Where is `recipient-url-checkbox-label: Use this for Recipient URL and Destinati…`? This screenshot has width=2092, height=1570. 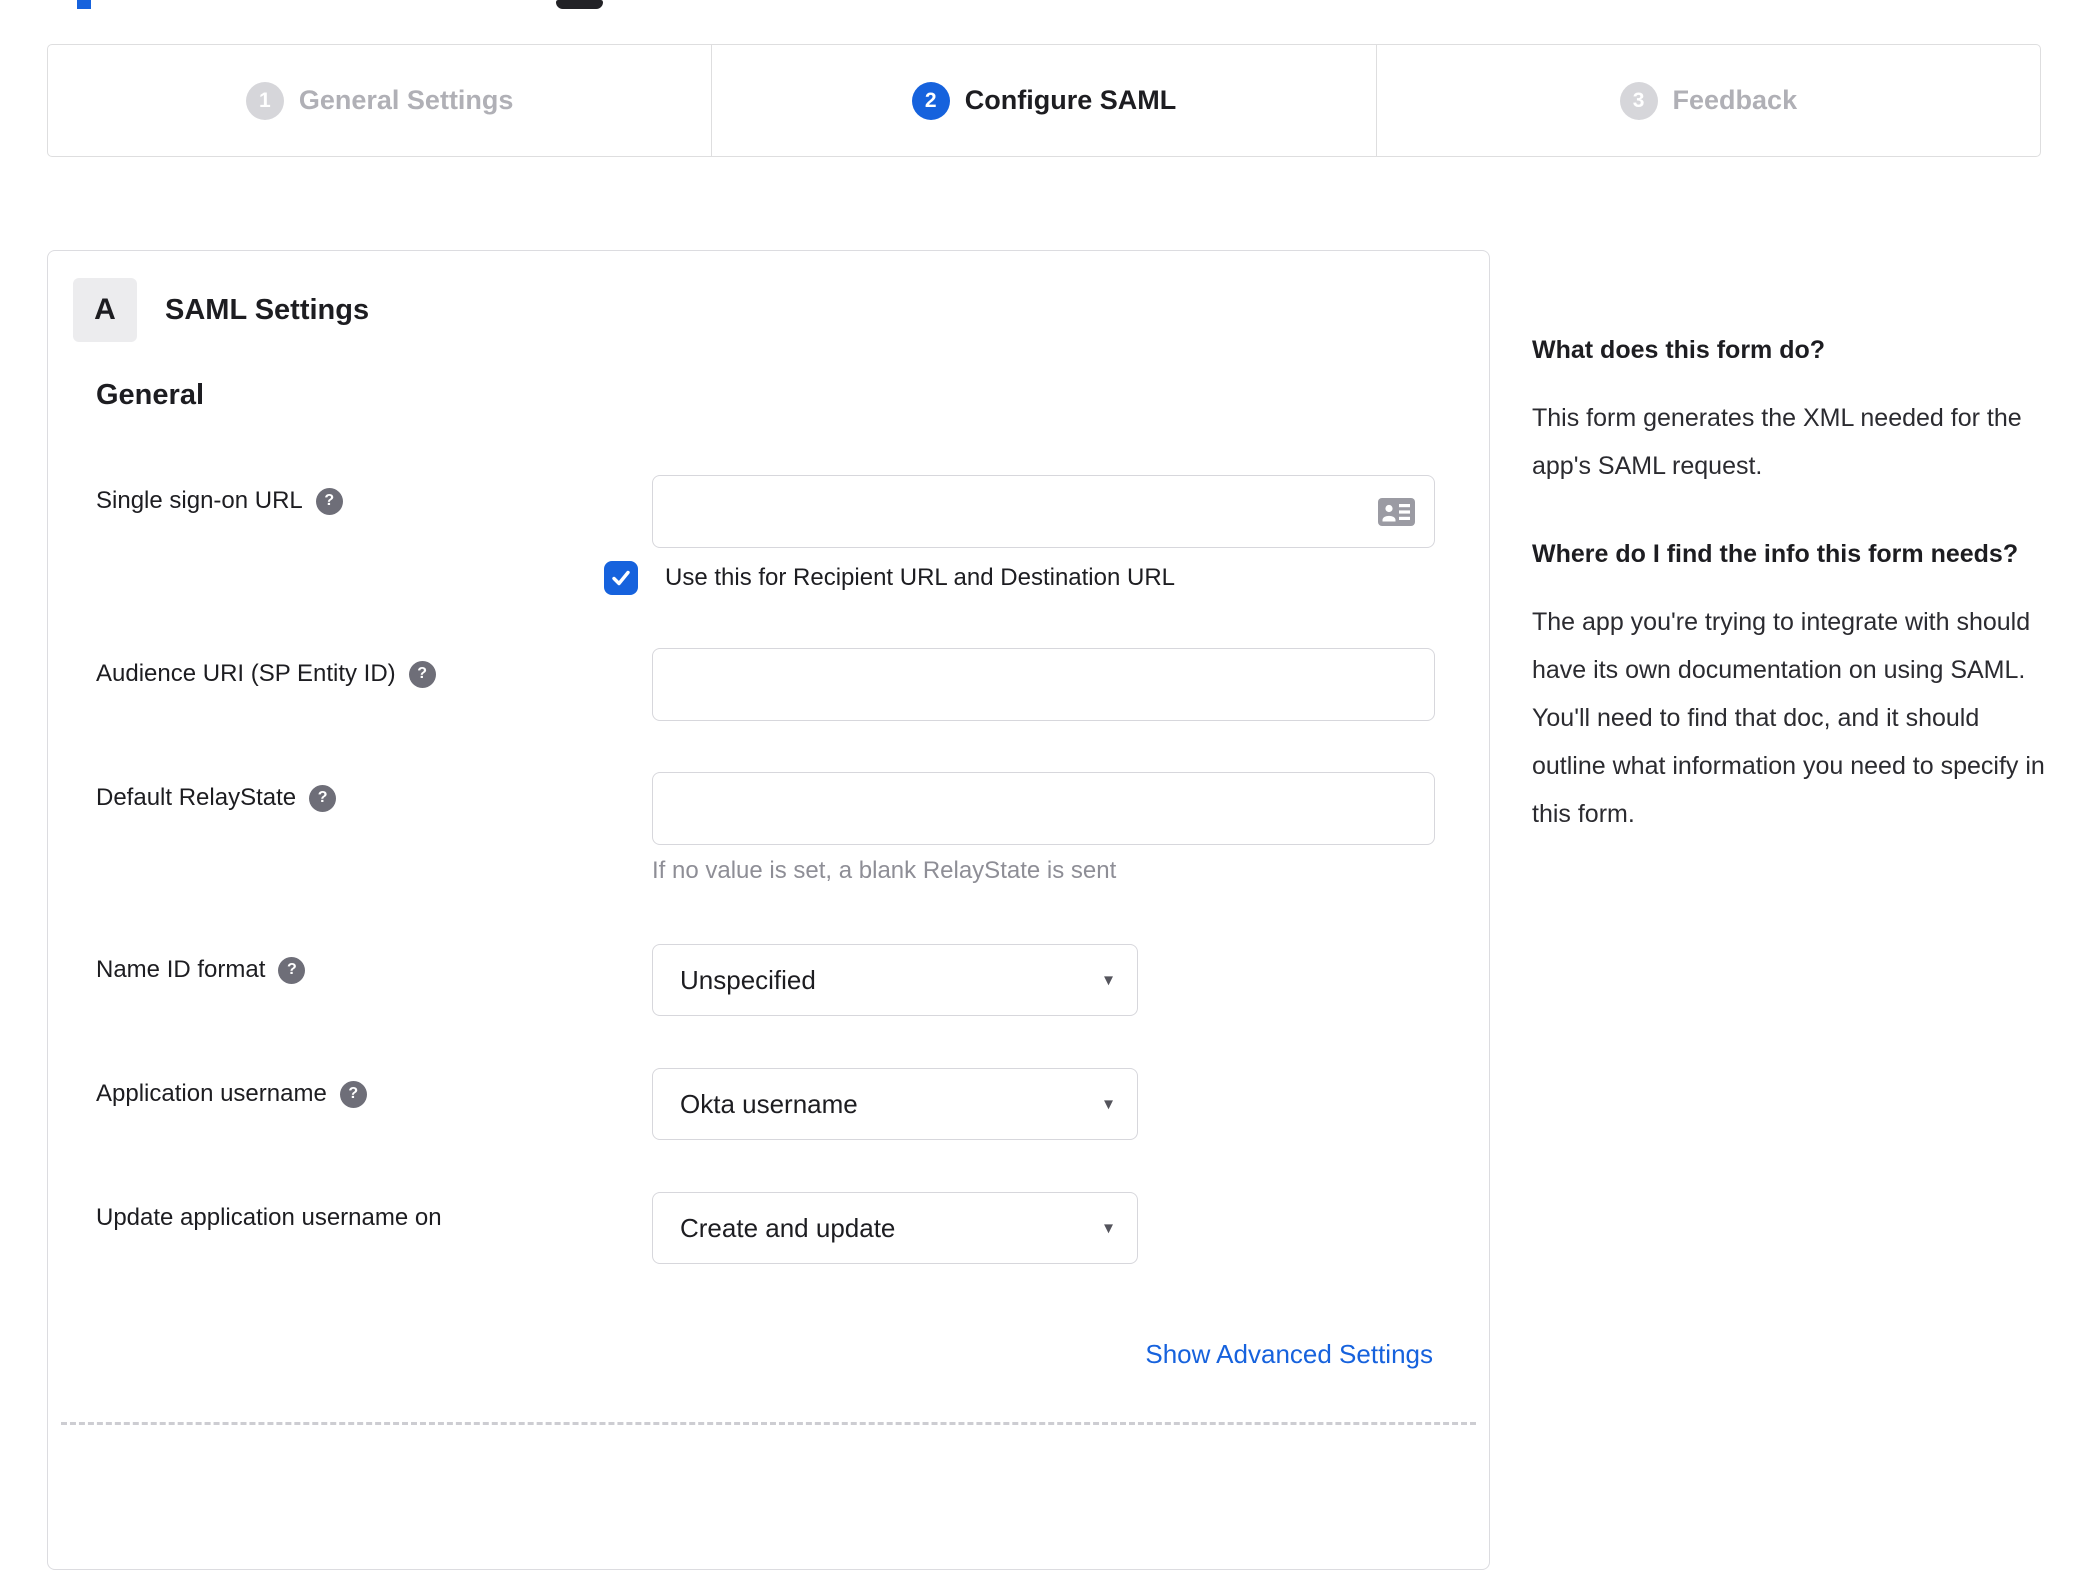
recipient-url-checkbox-label: Use this for Recipient URL and Destinati… is located at coordinates (920, 578).